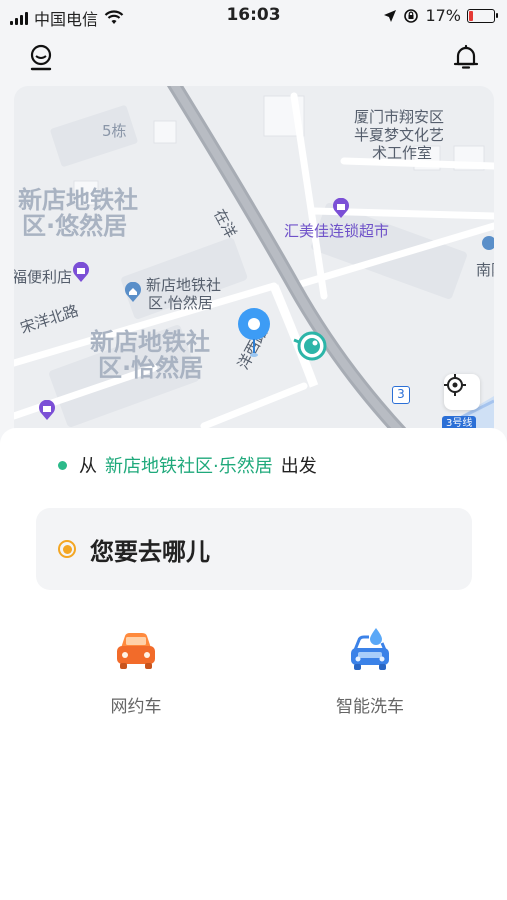 This screenshot has width=507, height=900. What do you see at coordinates (151, 368) in the screenshot?
I see `map-label-district-3b: 区·怡然居` at bounding box center [151, 368].